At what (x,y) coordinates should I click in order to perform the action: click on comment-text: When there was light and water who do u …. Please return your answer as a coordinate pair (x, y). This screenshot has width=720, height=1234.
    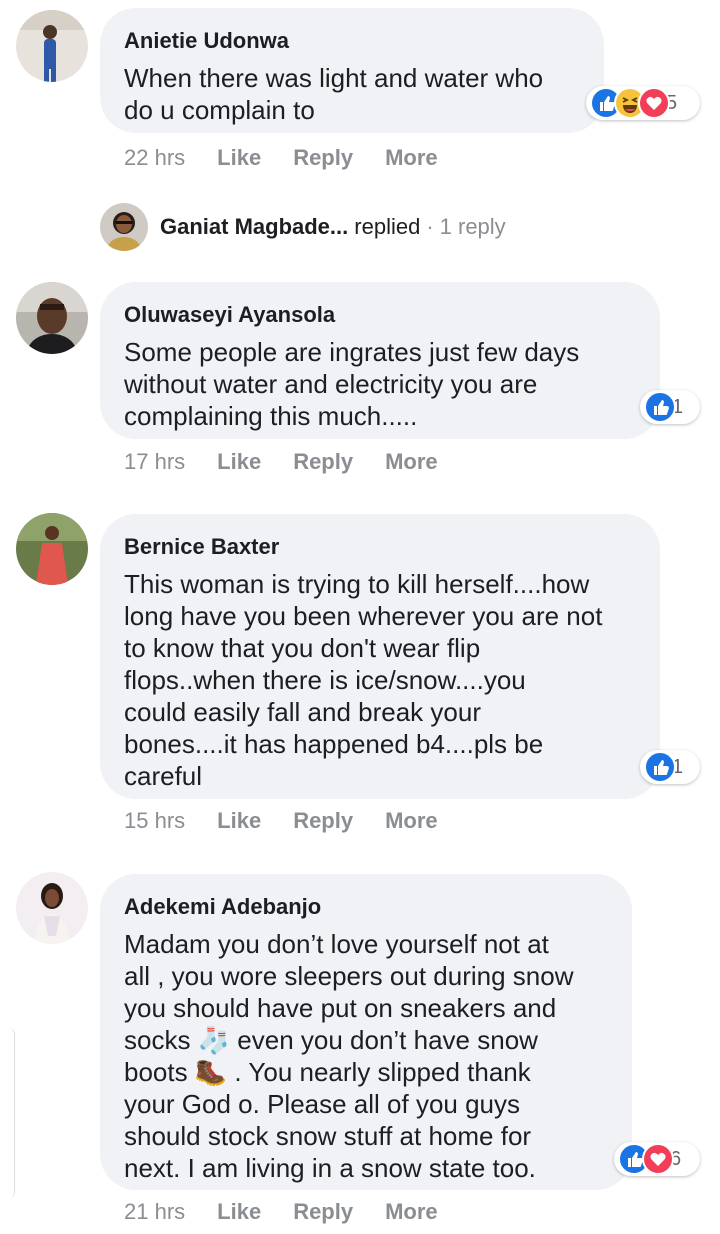
    Looking at the image, I should click on (334, 94).